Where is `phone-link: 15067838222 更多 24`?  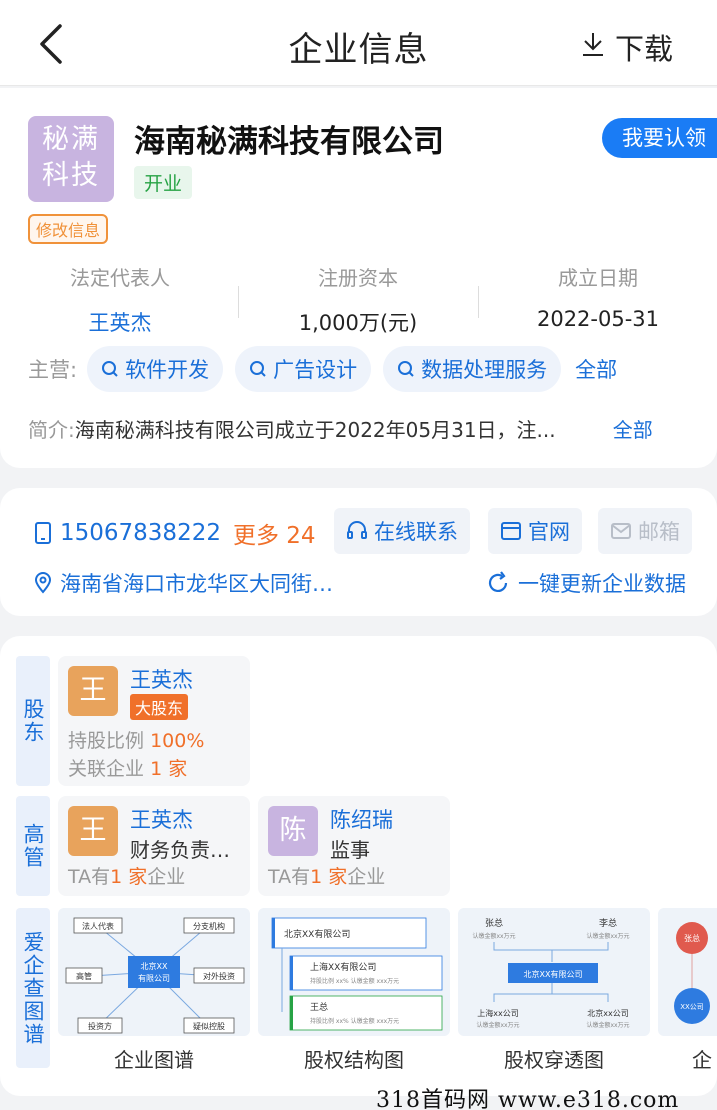 phone-link: 15067838222 更多 24 is located at coordinates (175, 533).